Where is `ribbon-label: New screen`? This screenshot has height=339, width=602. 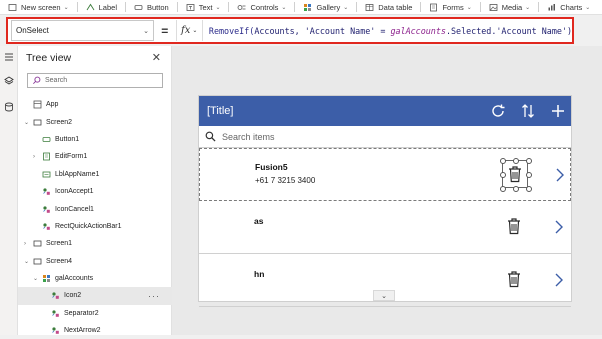 ribbon-label: New screen is located at coordinates (41, 7).